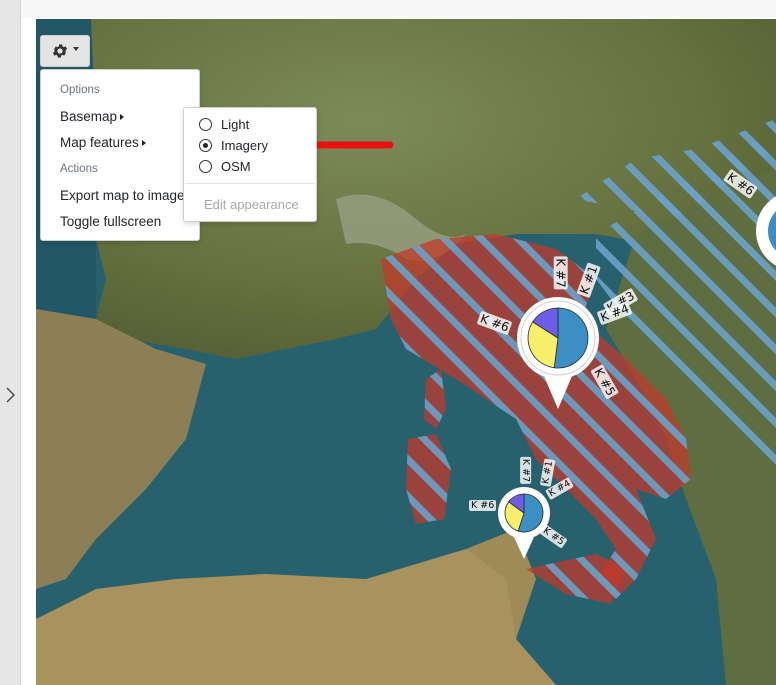 The image size is (776, 685). I want to click on basemap-option-osm: OSM, so click(225, 166).